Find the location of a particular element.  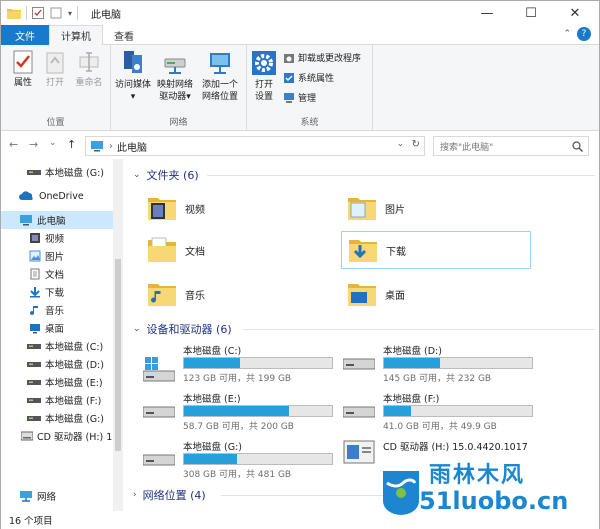

nav-item-videos: 视频 is located at coordinates (57, 238).